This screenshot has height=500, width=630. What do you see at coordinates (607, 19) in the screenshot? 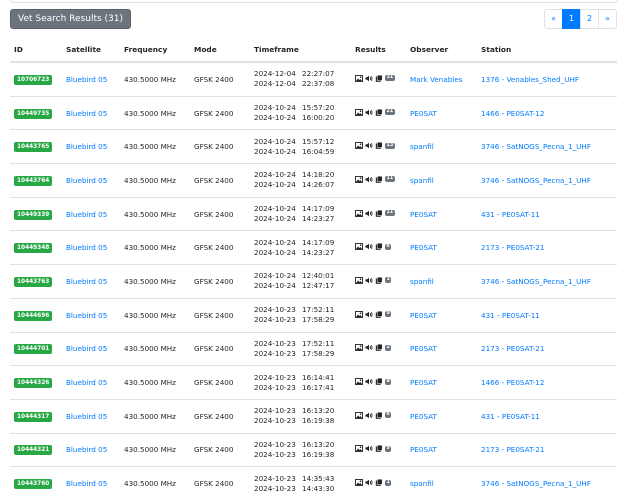
I see `pagination-next: »` at bounding box center [607, 19].